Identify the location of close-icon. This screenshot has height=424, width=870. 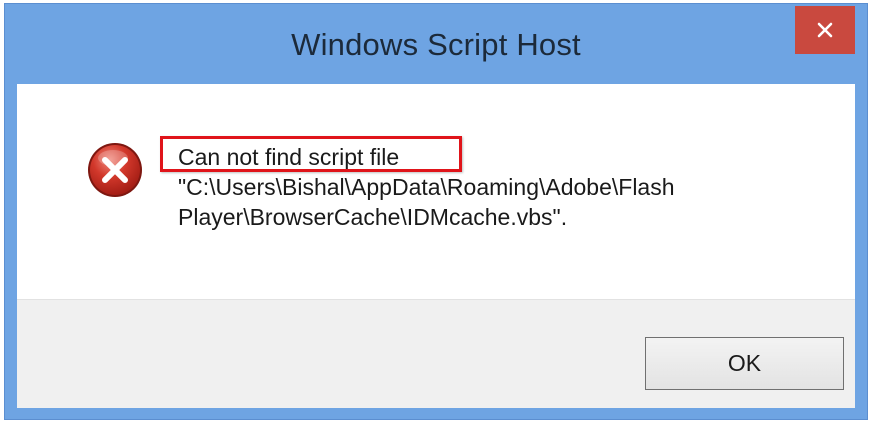
(825, 30).